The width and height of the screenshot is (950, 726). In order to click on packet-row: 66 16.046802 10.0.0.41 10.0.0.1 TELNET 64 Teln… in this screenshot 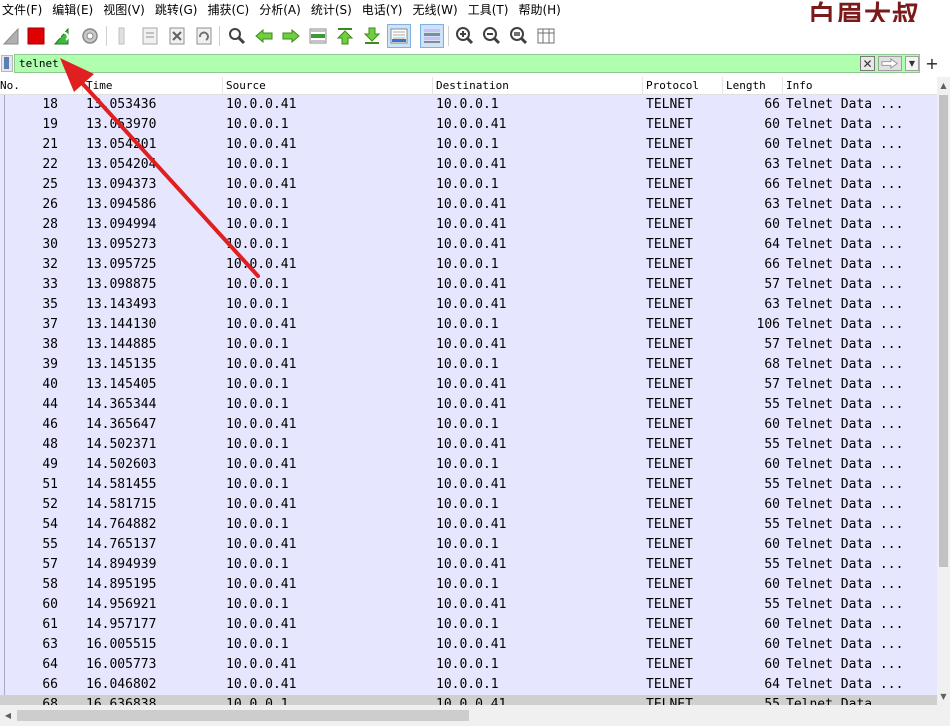, I will do `click(468, 685)`.